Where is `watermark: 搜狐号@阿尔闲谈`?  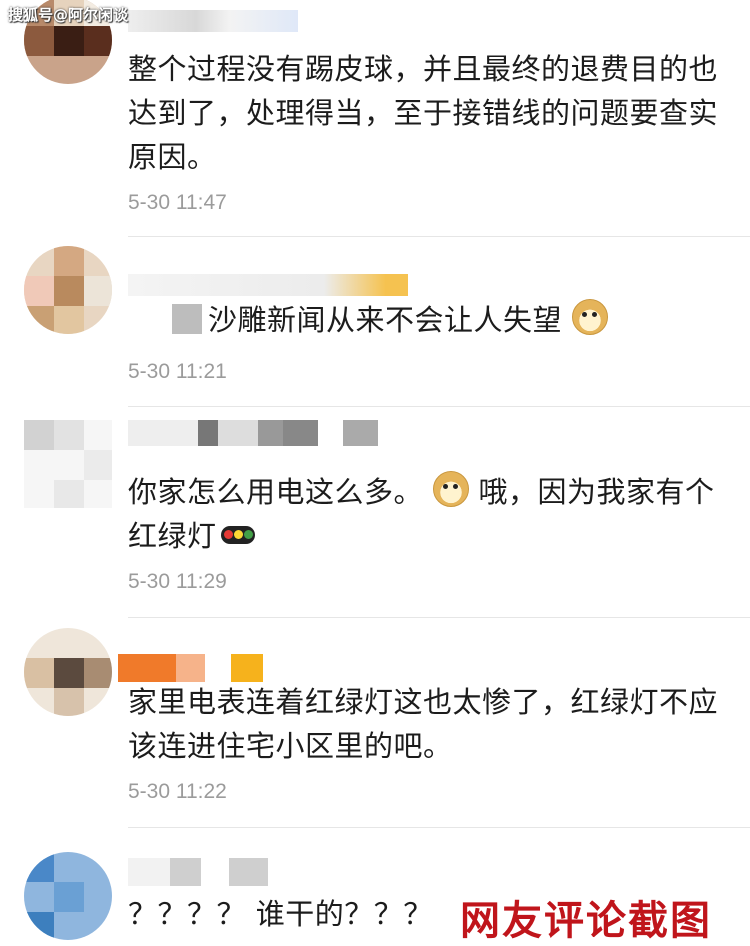
watermark: 搜狐号@阿尔闲谈 is located at coordinates (68, 15).